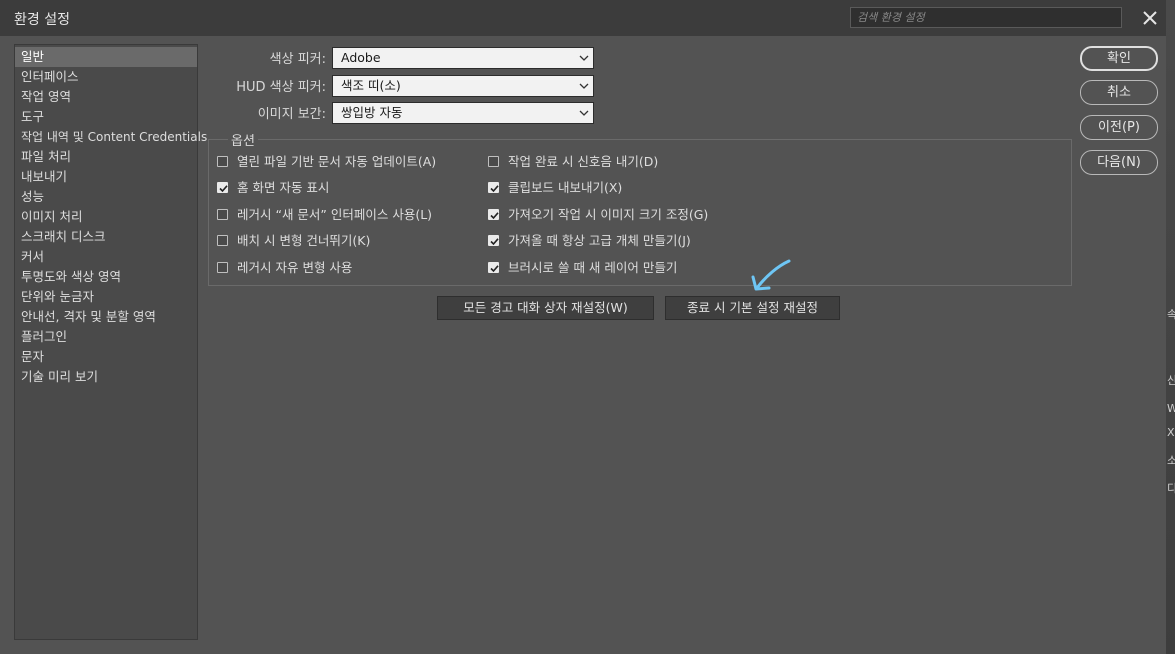 The width and height of the screenshot is (1175, 654). What do you see at coordinates (106, 97) in the screenshot?
I see `sidebar-item-workspace: 작업 영역` at bounding box center [106, 97].